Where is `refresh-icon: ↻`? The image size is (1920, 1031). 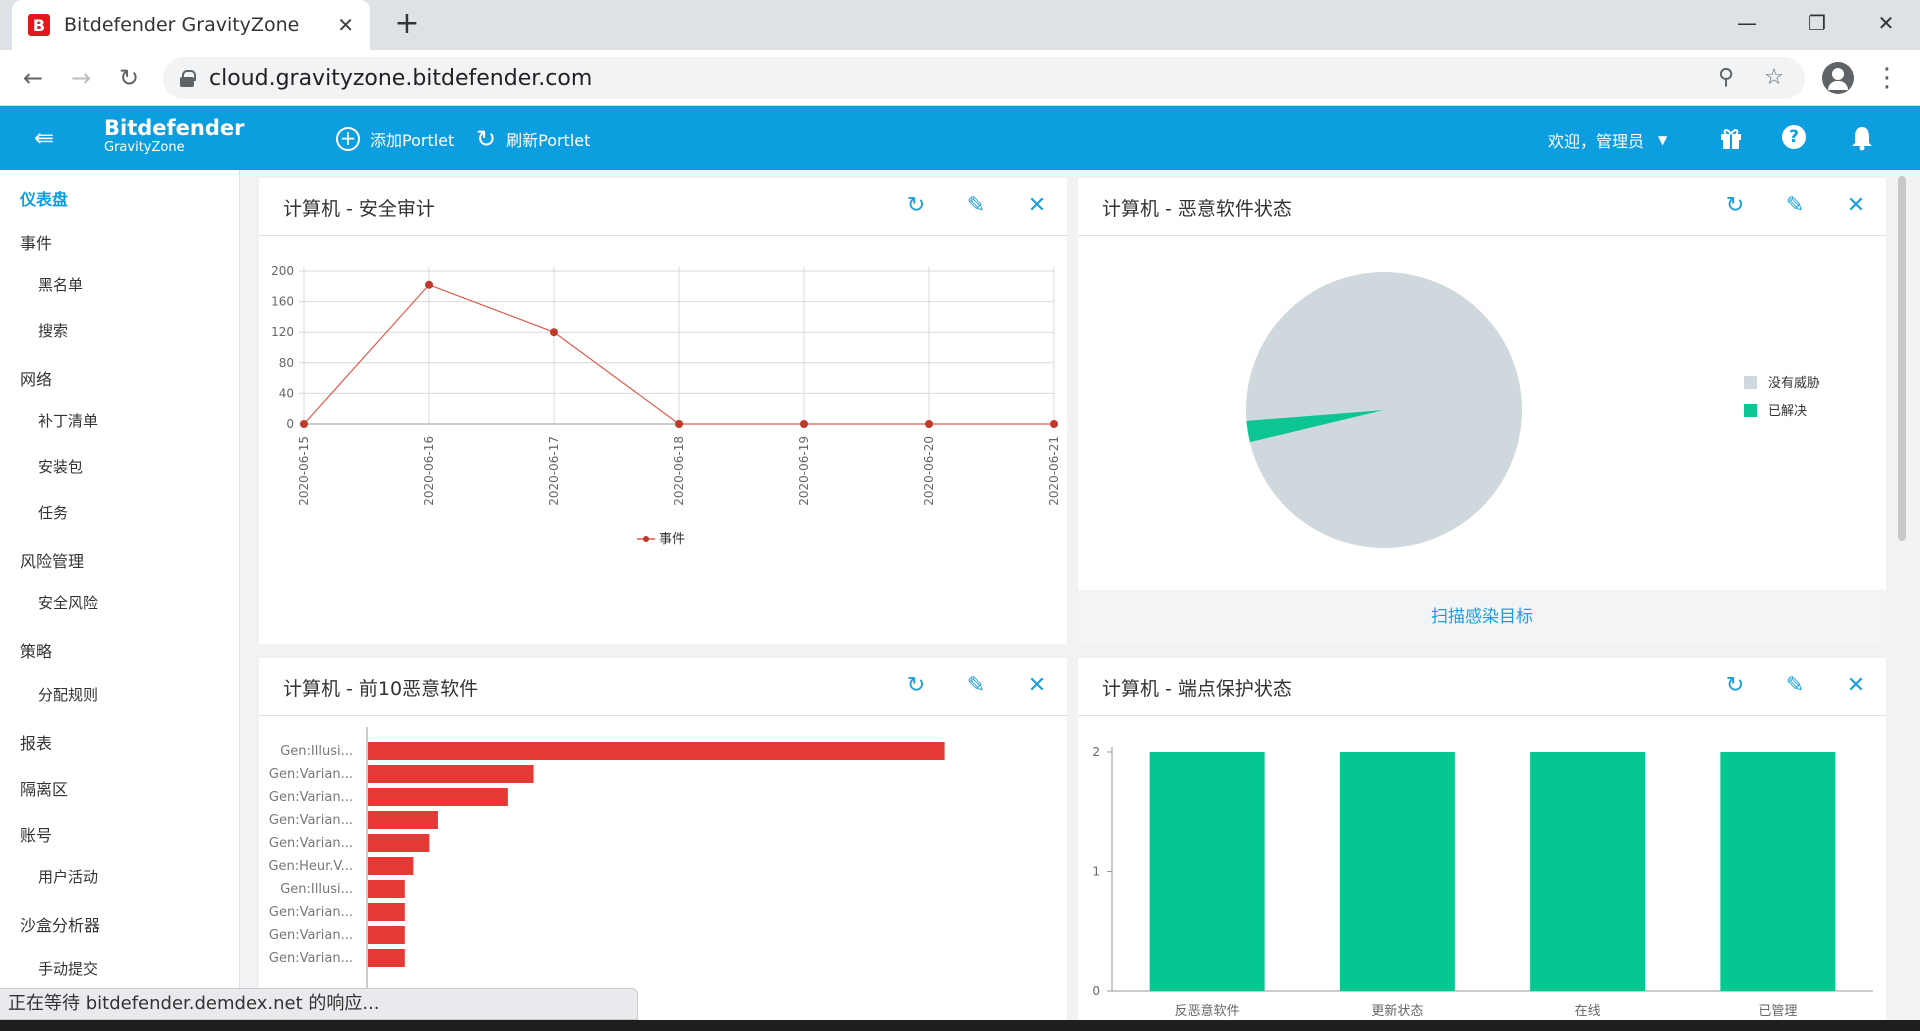 refresh-icon: ↻ is located at coordinates (486, 139).